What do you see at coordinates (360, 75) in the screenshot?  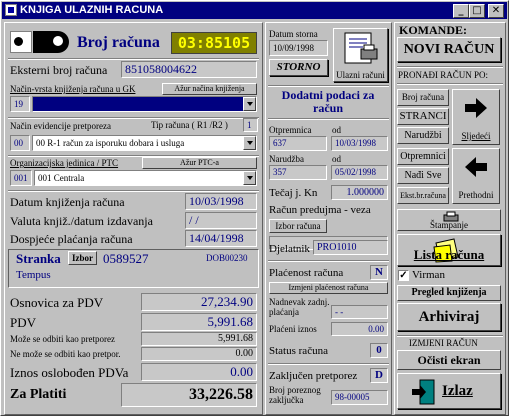 I see `ulazni-racuni-label: Ulazni računi` at bounding box center [360, 75].